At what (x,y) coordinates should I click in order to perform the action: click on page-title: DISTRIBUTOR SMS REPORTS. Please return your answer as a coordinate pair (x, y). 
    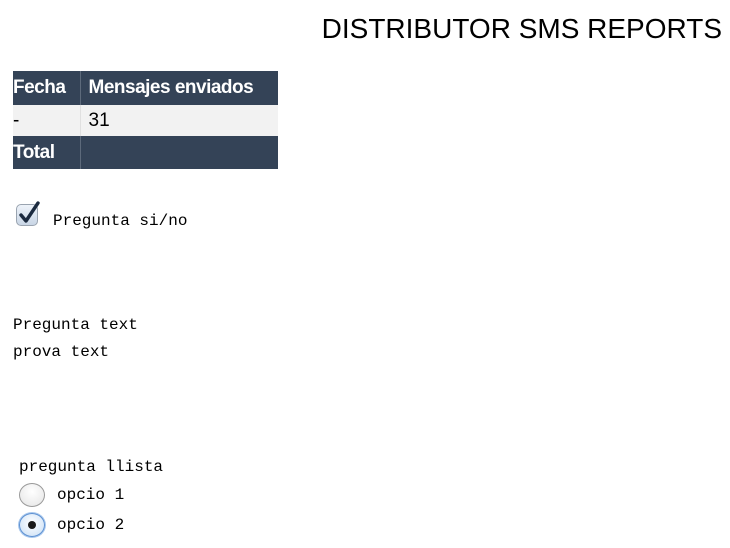
    Looking at the image, I should click on (521, 28).